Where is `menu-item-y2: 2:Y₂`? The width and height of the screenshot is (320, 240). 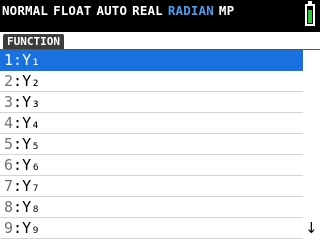
menu-item-y2: 2:Y₂ is located at coordinates (151, 81).